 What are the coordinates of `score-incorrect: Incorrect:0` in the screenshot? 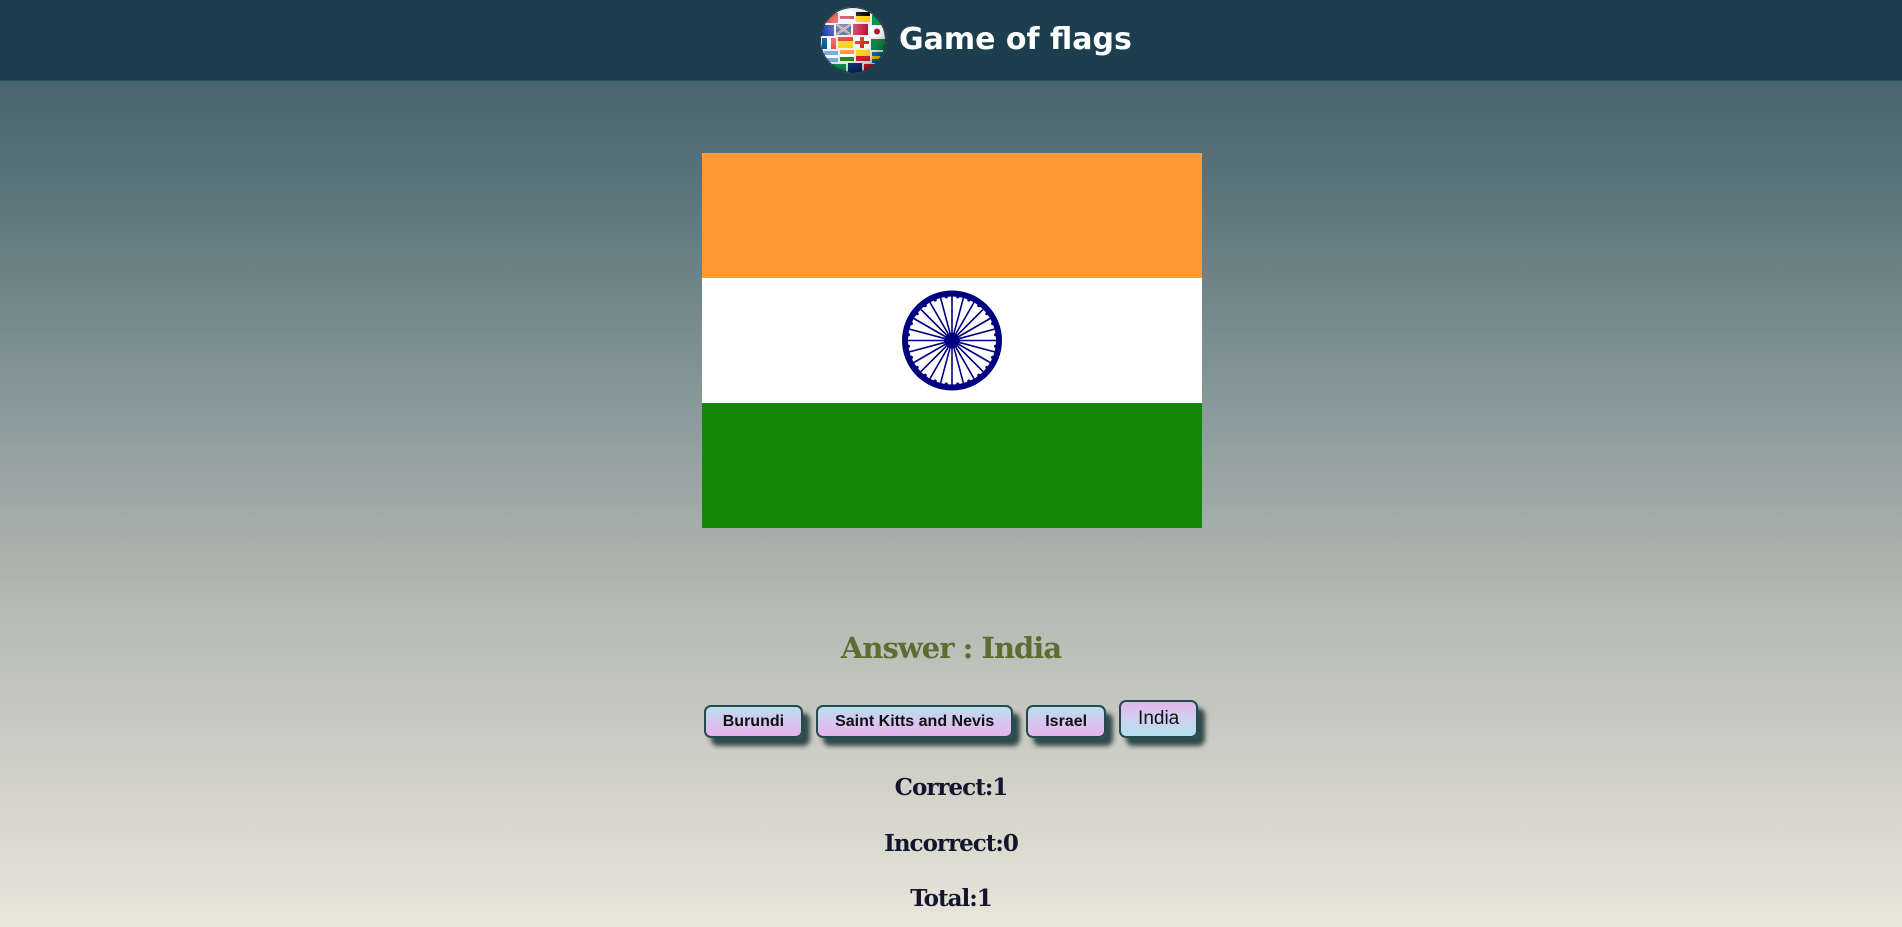 It's located at (951, 843).